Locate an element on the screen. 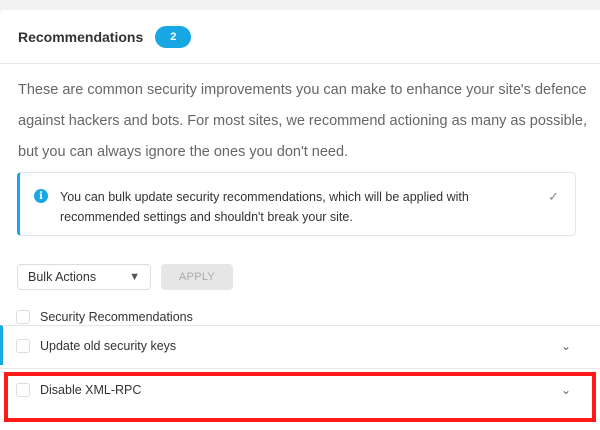 Image resolution: width=600 pixels, height=430 pixels. list-header-label: Security Recommendations is located at coordinates (116, 317).